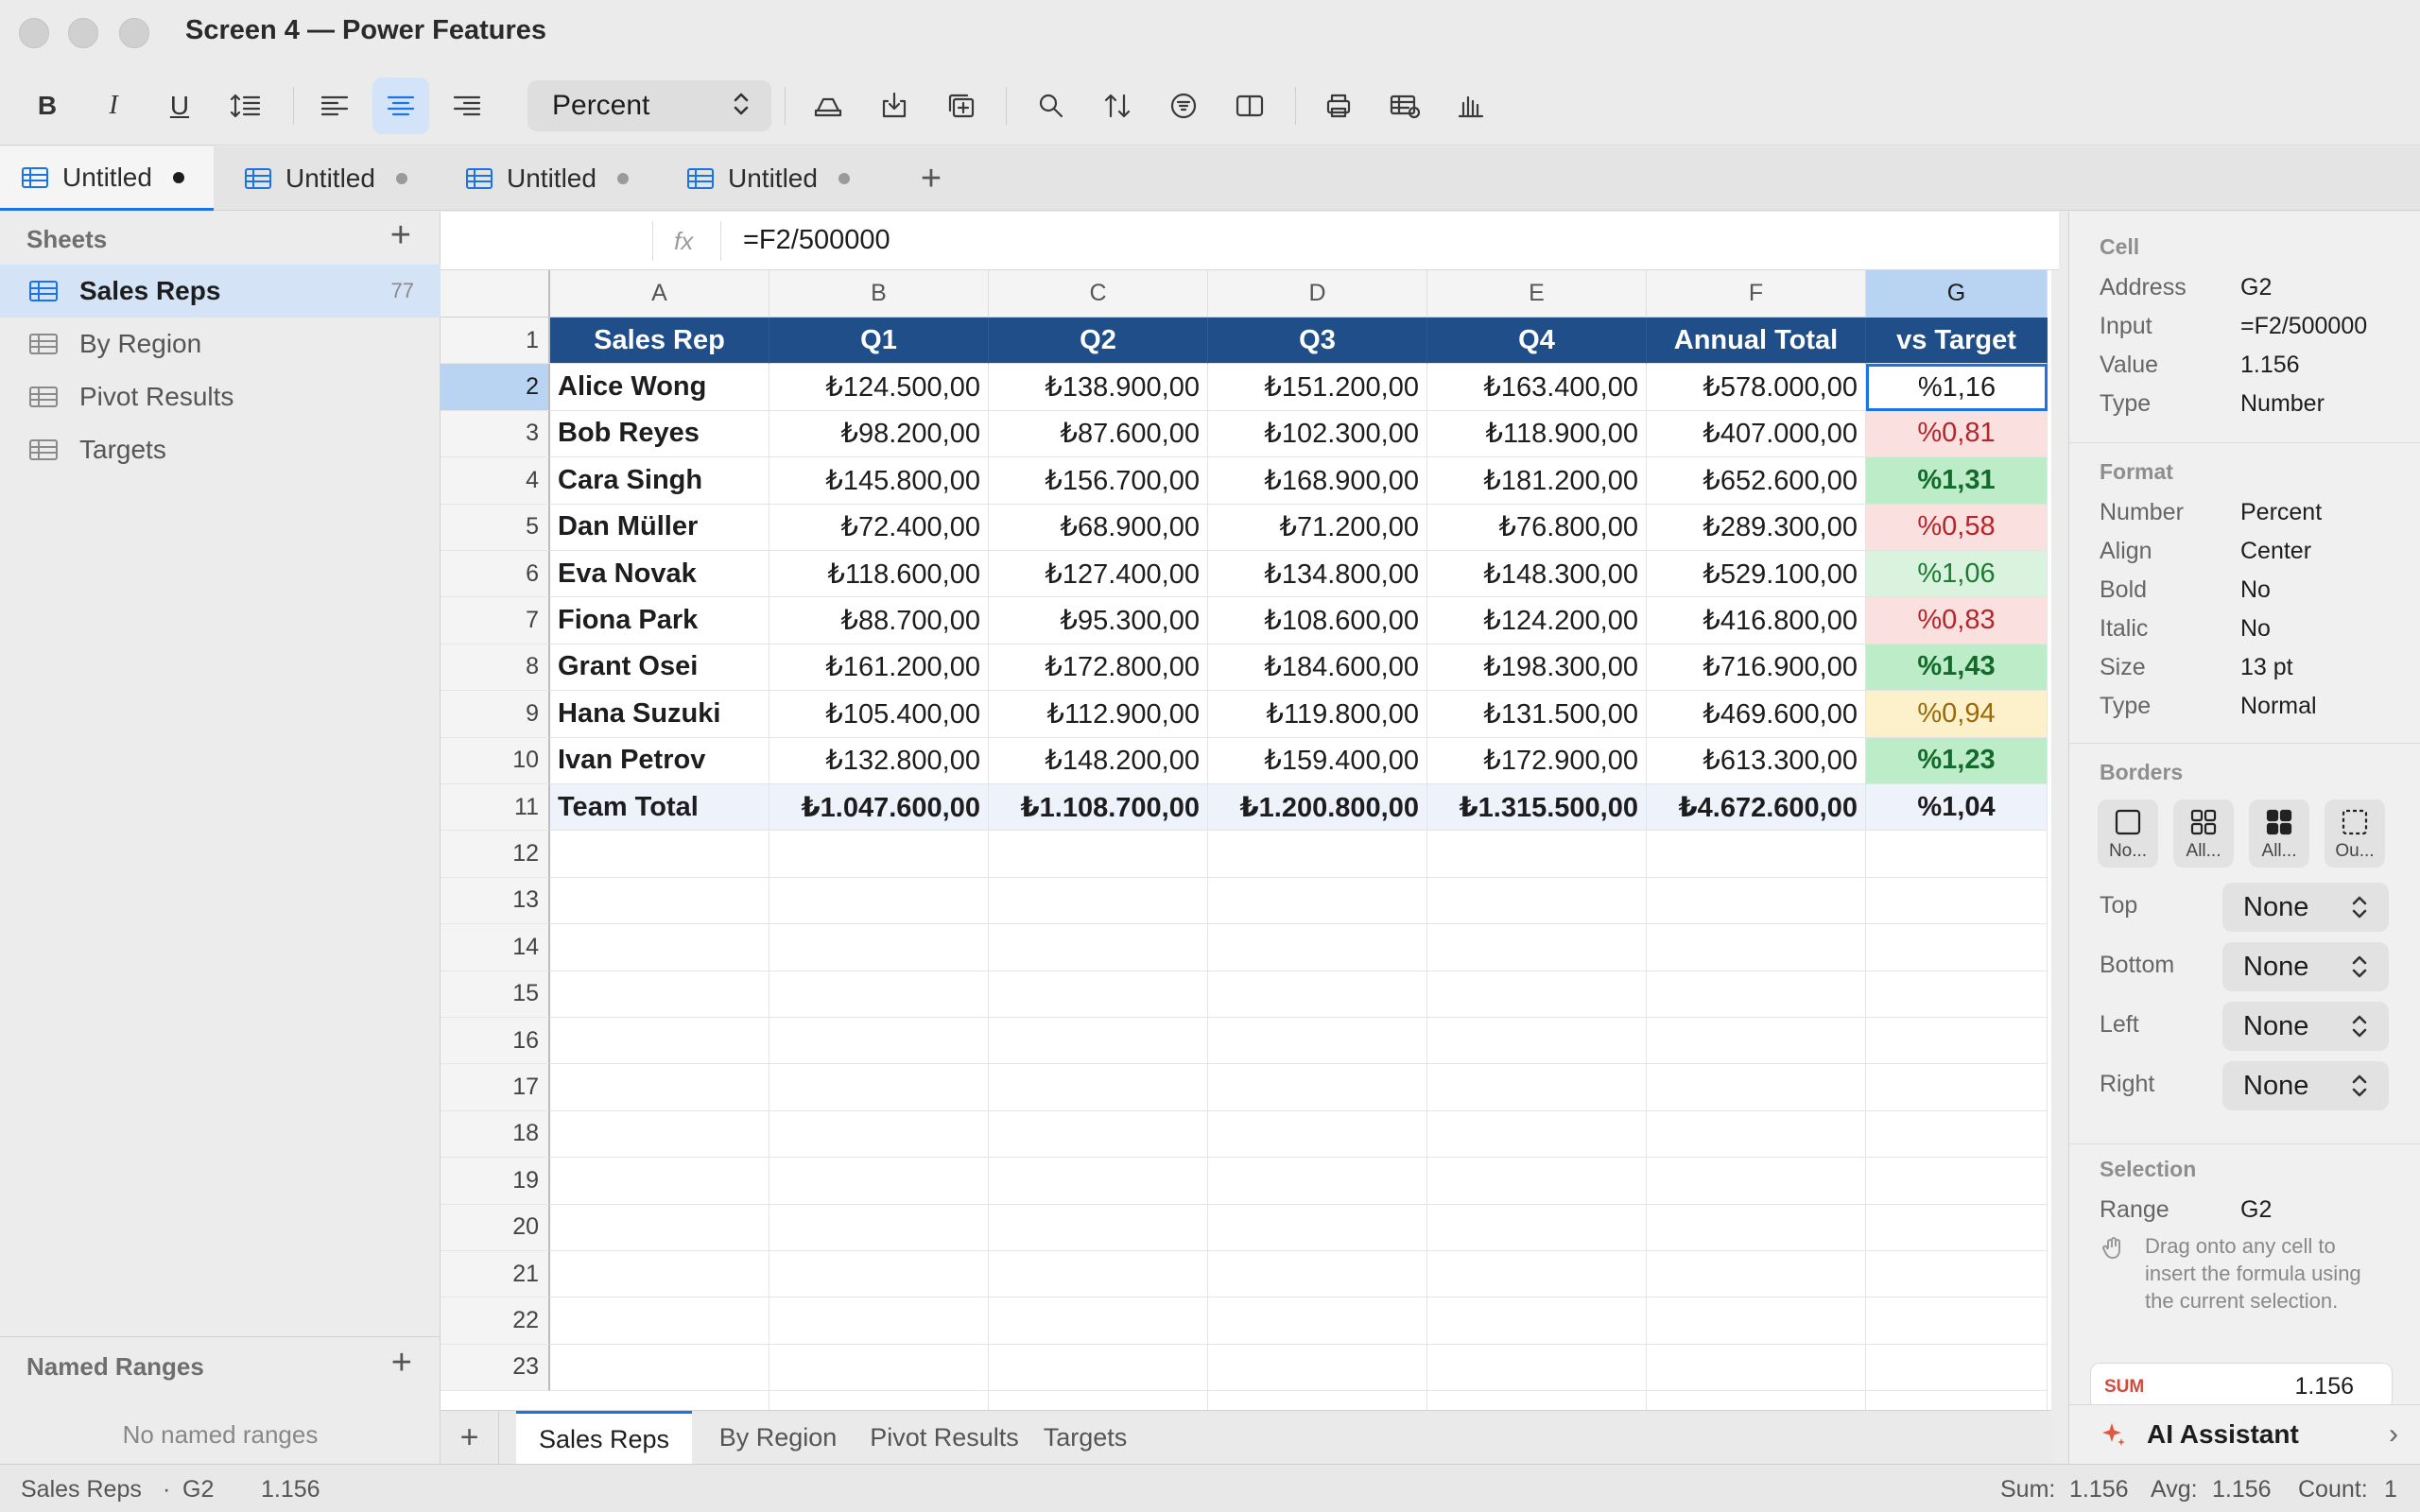 The width and height of the screenshot is (2420, 1512). I want to click on add-sheet-button: +, so click(400, 235).